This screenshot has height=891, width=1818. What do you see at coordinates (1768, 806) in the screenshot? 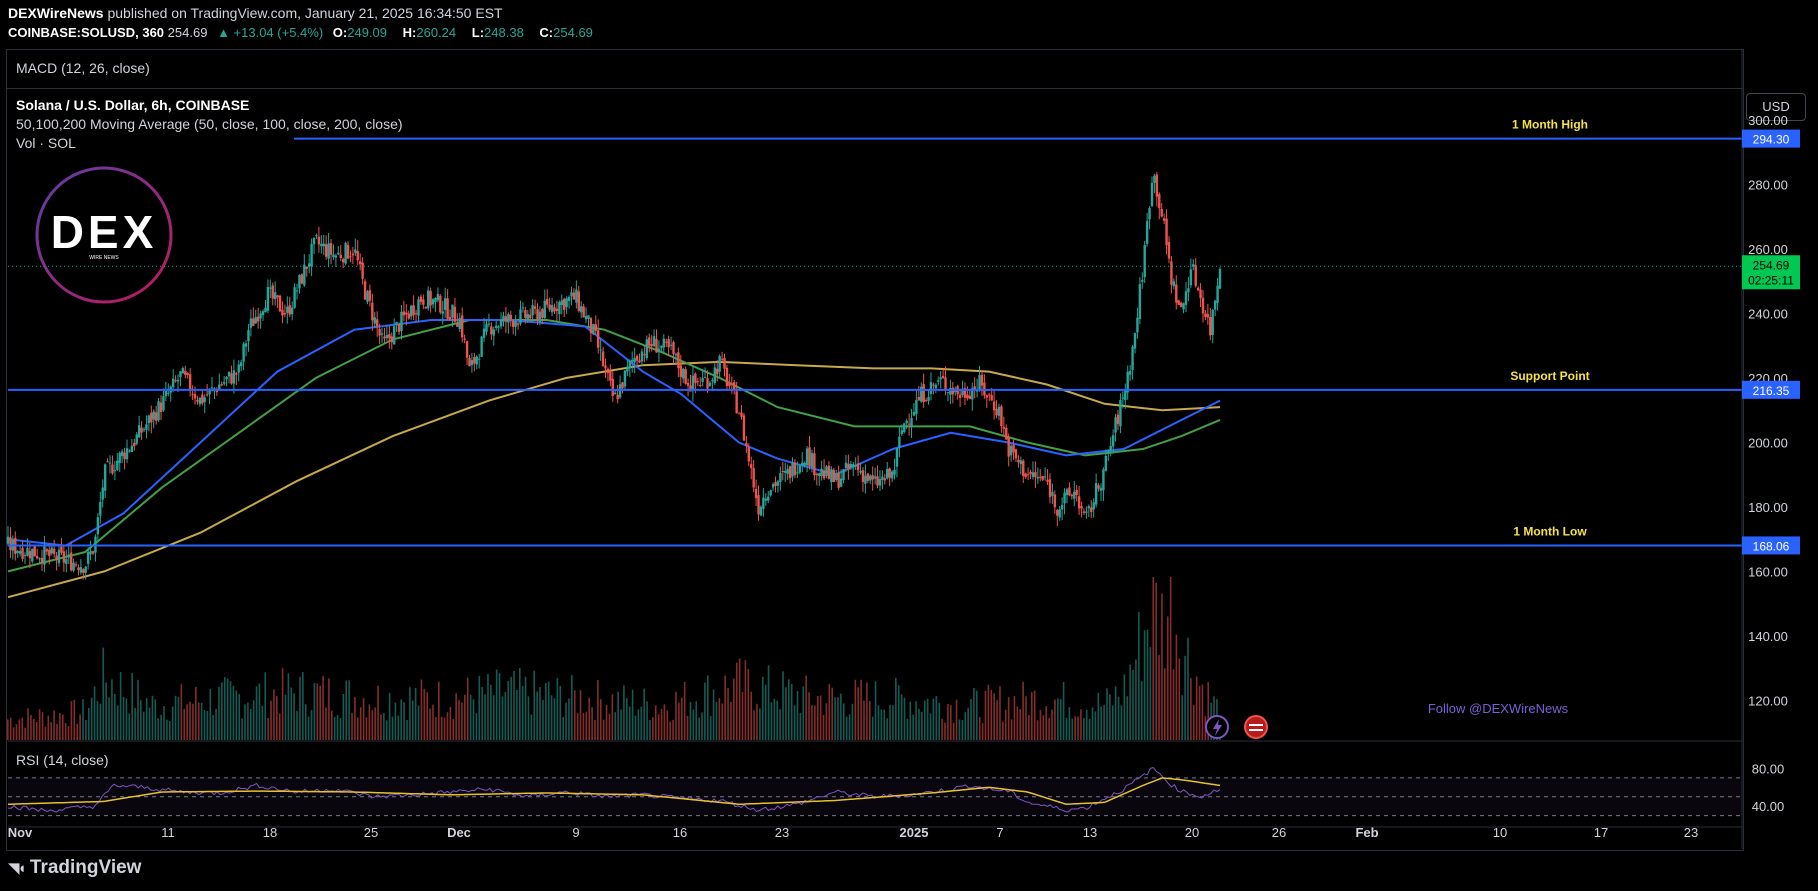
I see `rsi-tick-label: 40.00` at bounding box center [1768, 806].